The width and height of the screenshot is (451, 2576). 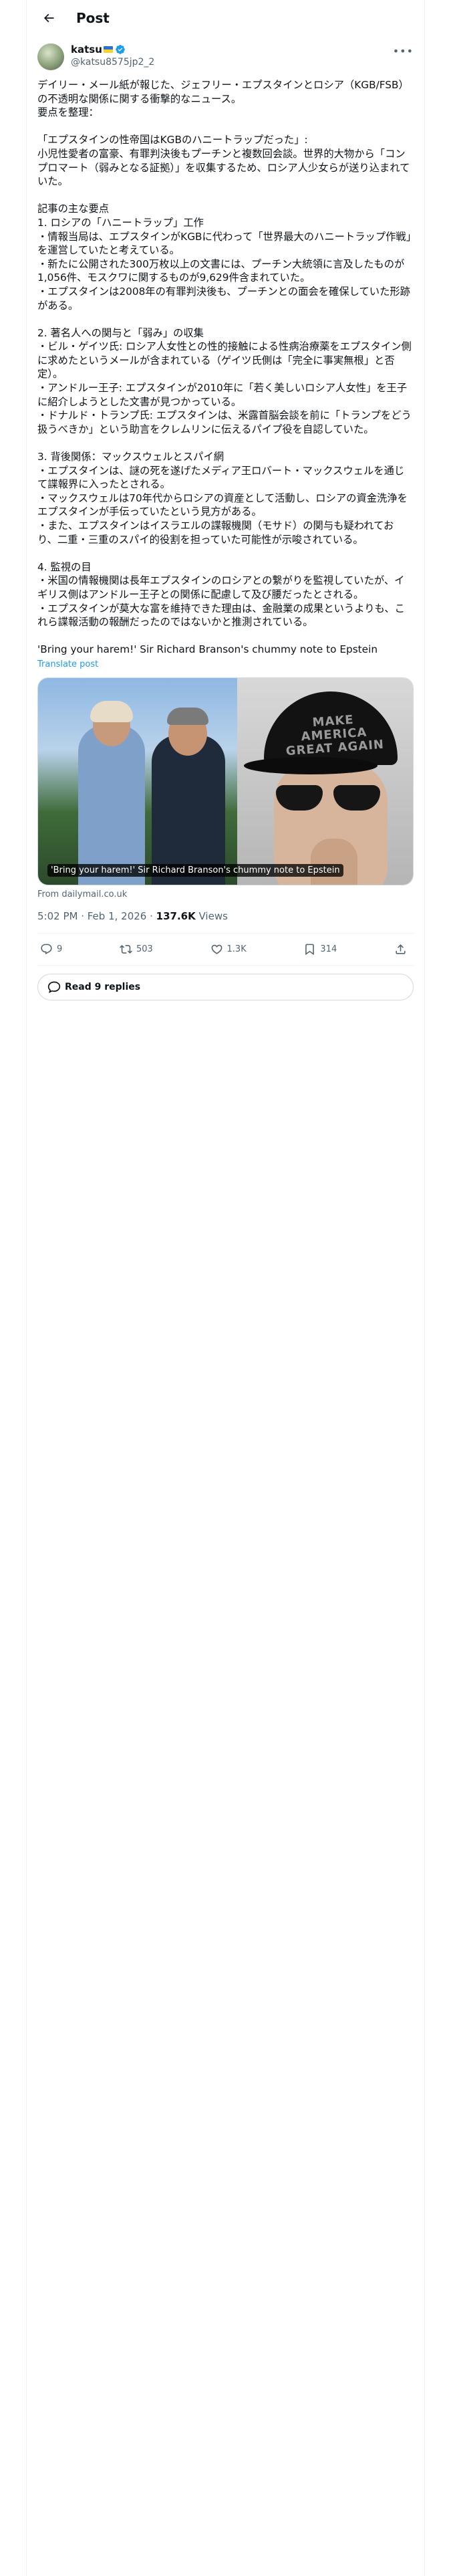 I want to click on bookmark-button: 314, so click(x=320, y=950).